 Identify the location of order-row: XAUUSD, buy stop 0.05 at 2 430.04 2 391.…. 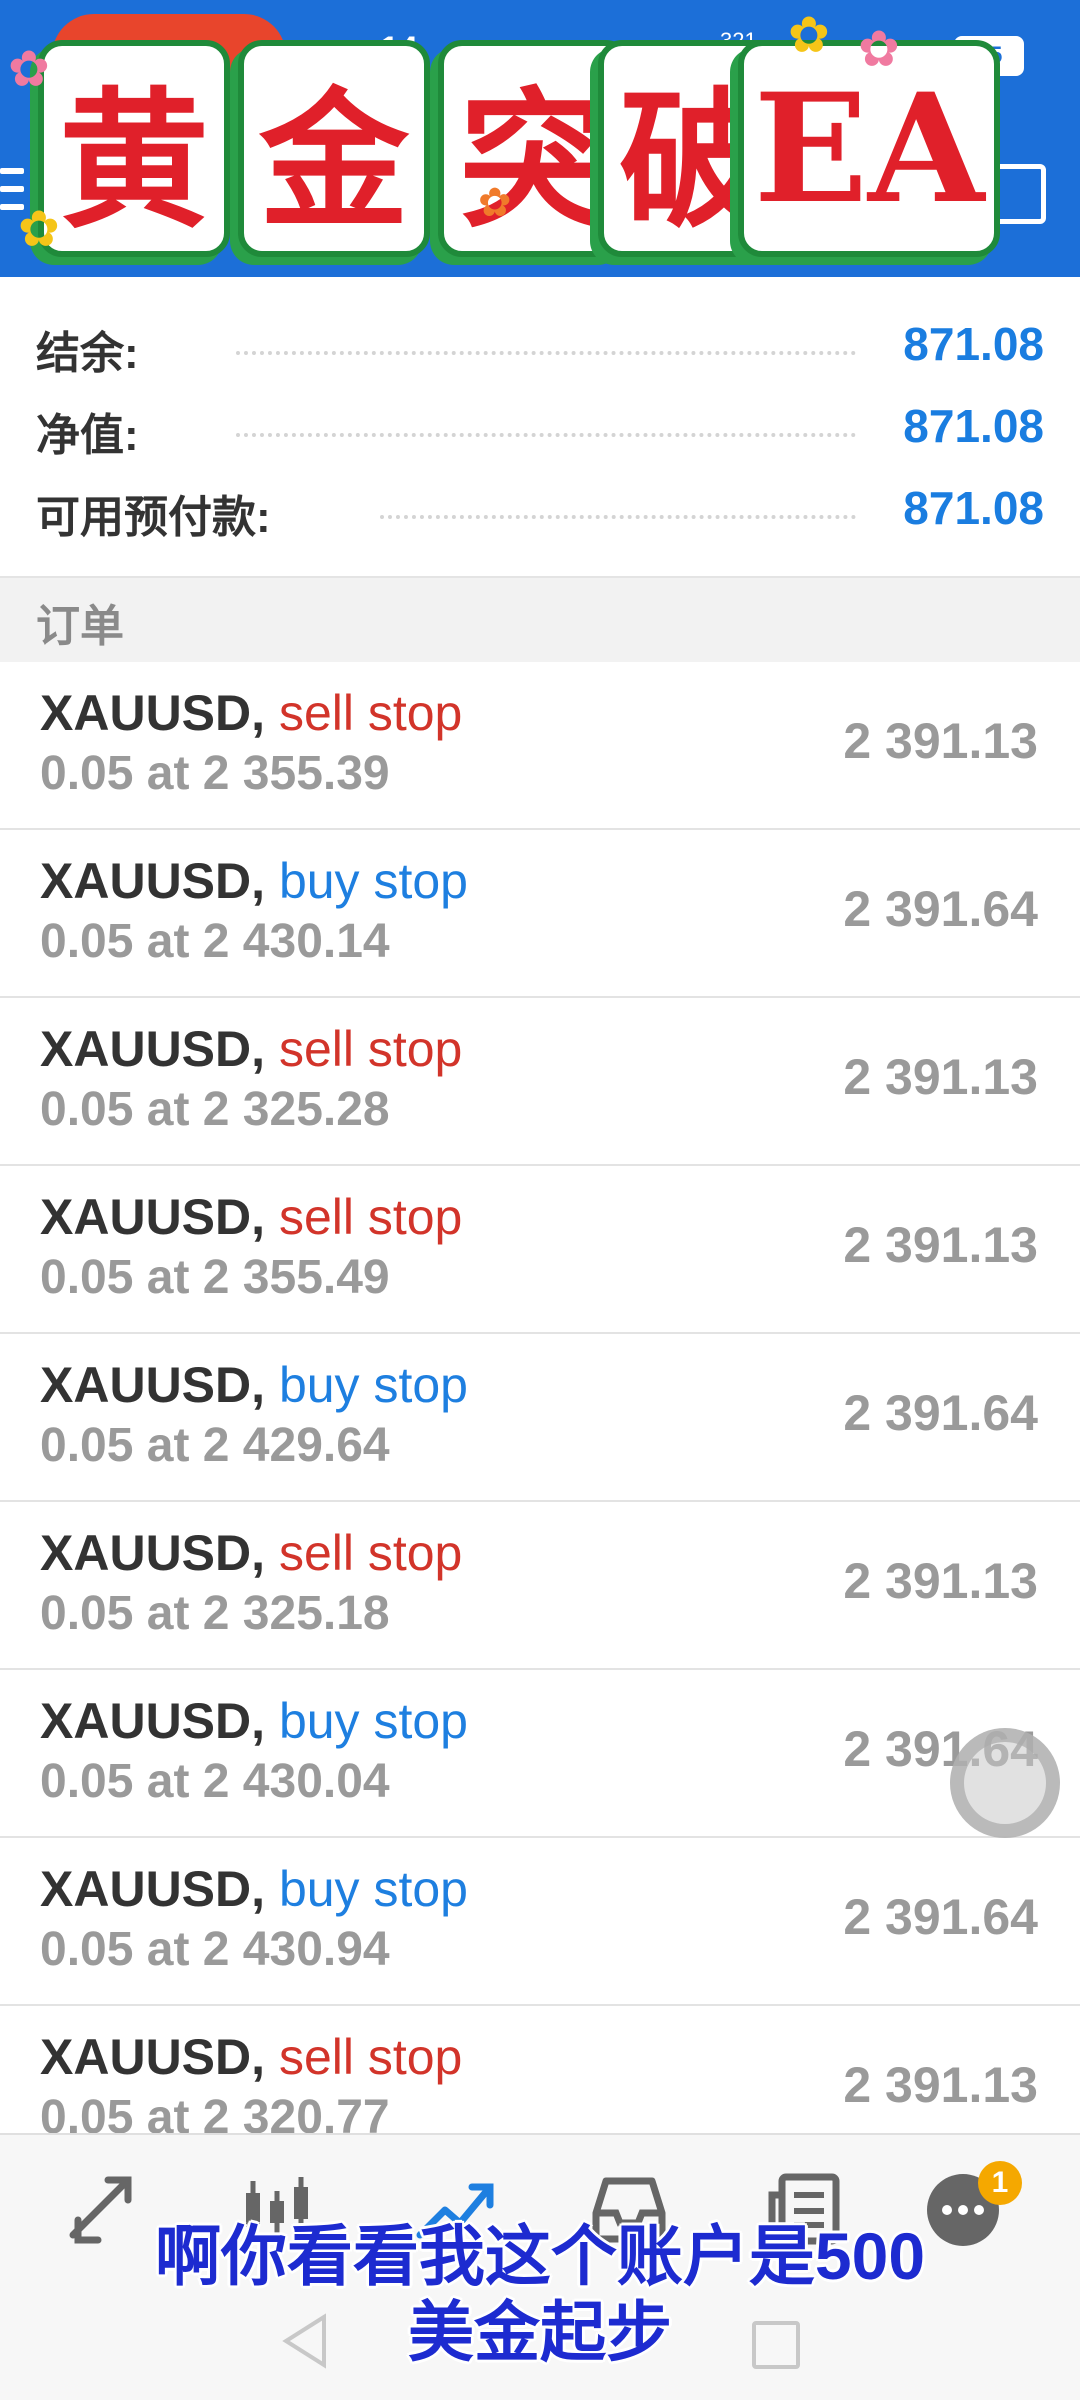
(540, 1754).